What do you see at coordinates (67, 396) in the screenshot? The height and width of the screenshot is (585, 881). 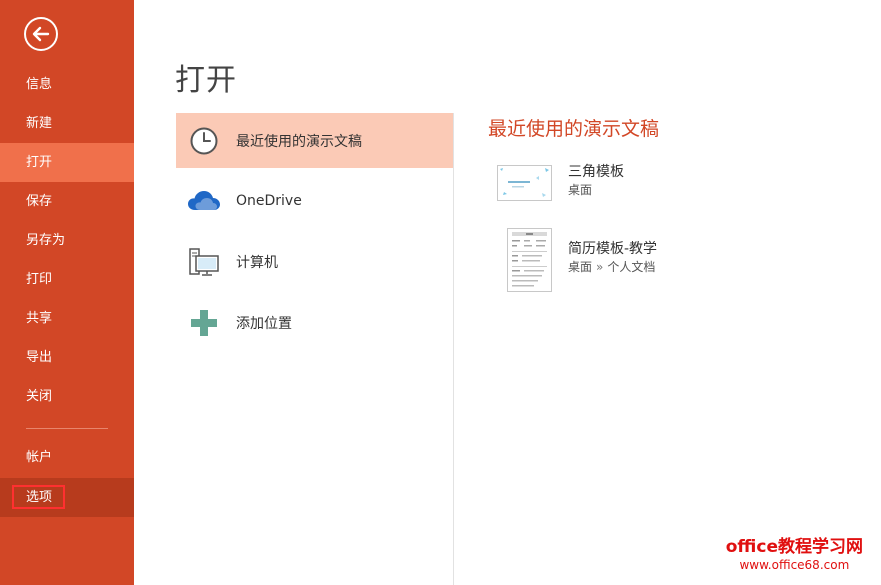 I see `nav-close: 关闭` at bounding box center [67, 396].